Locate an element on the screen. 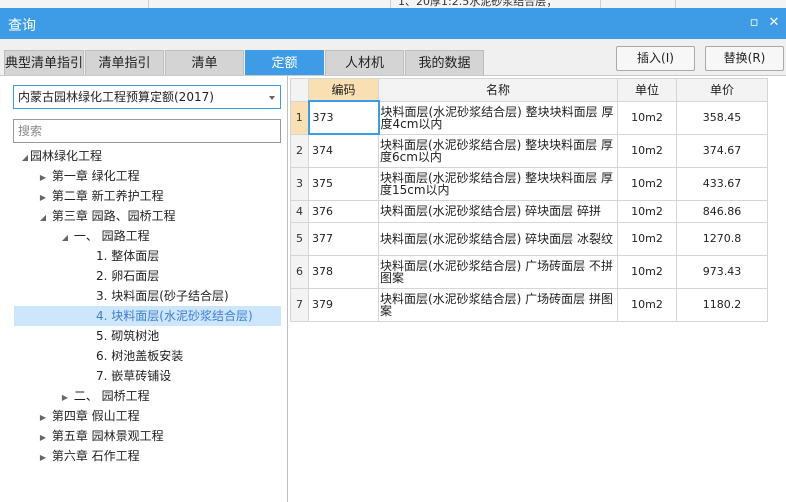  search-input is located at coordinates (147, 131).